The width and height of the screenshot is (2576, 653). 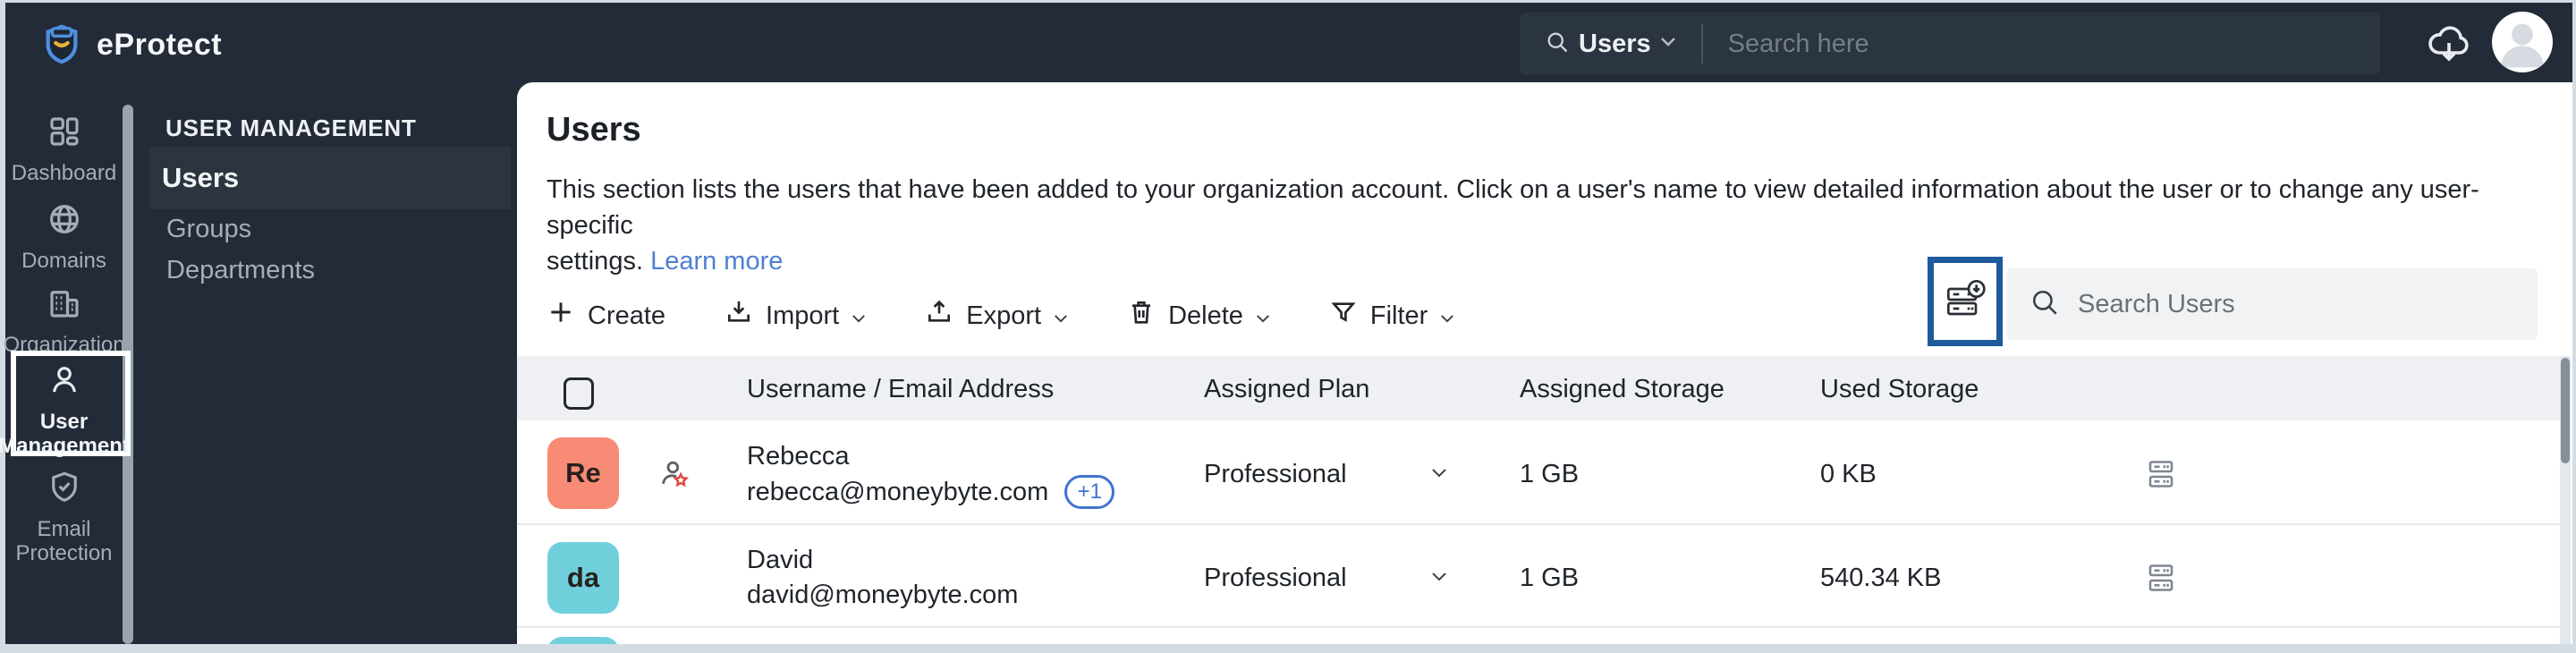 I want to click on avatar: da, so click(x=583, y=578).